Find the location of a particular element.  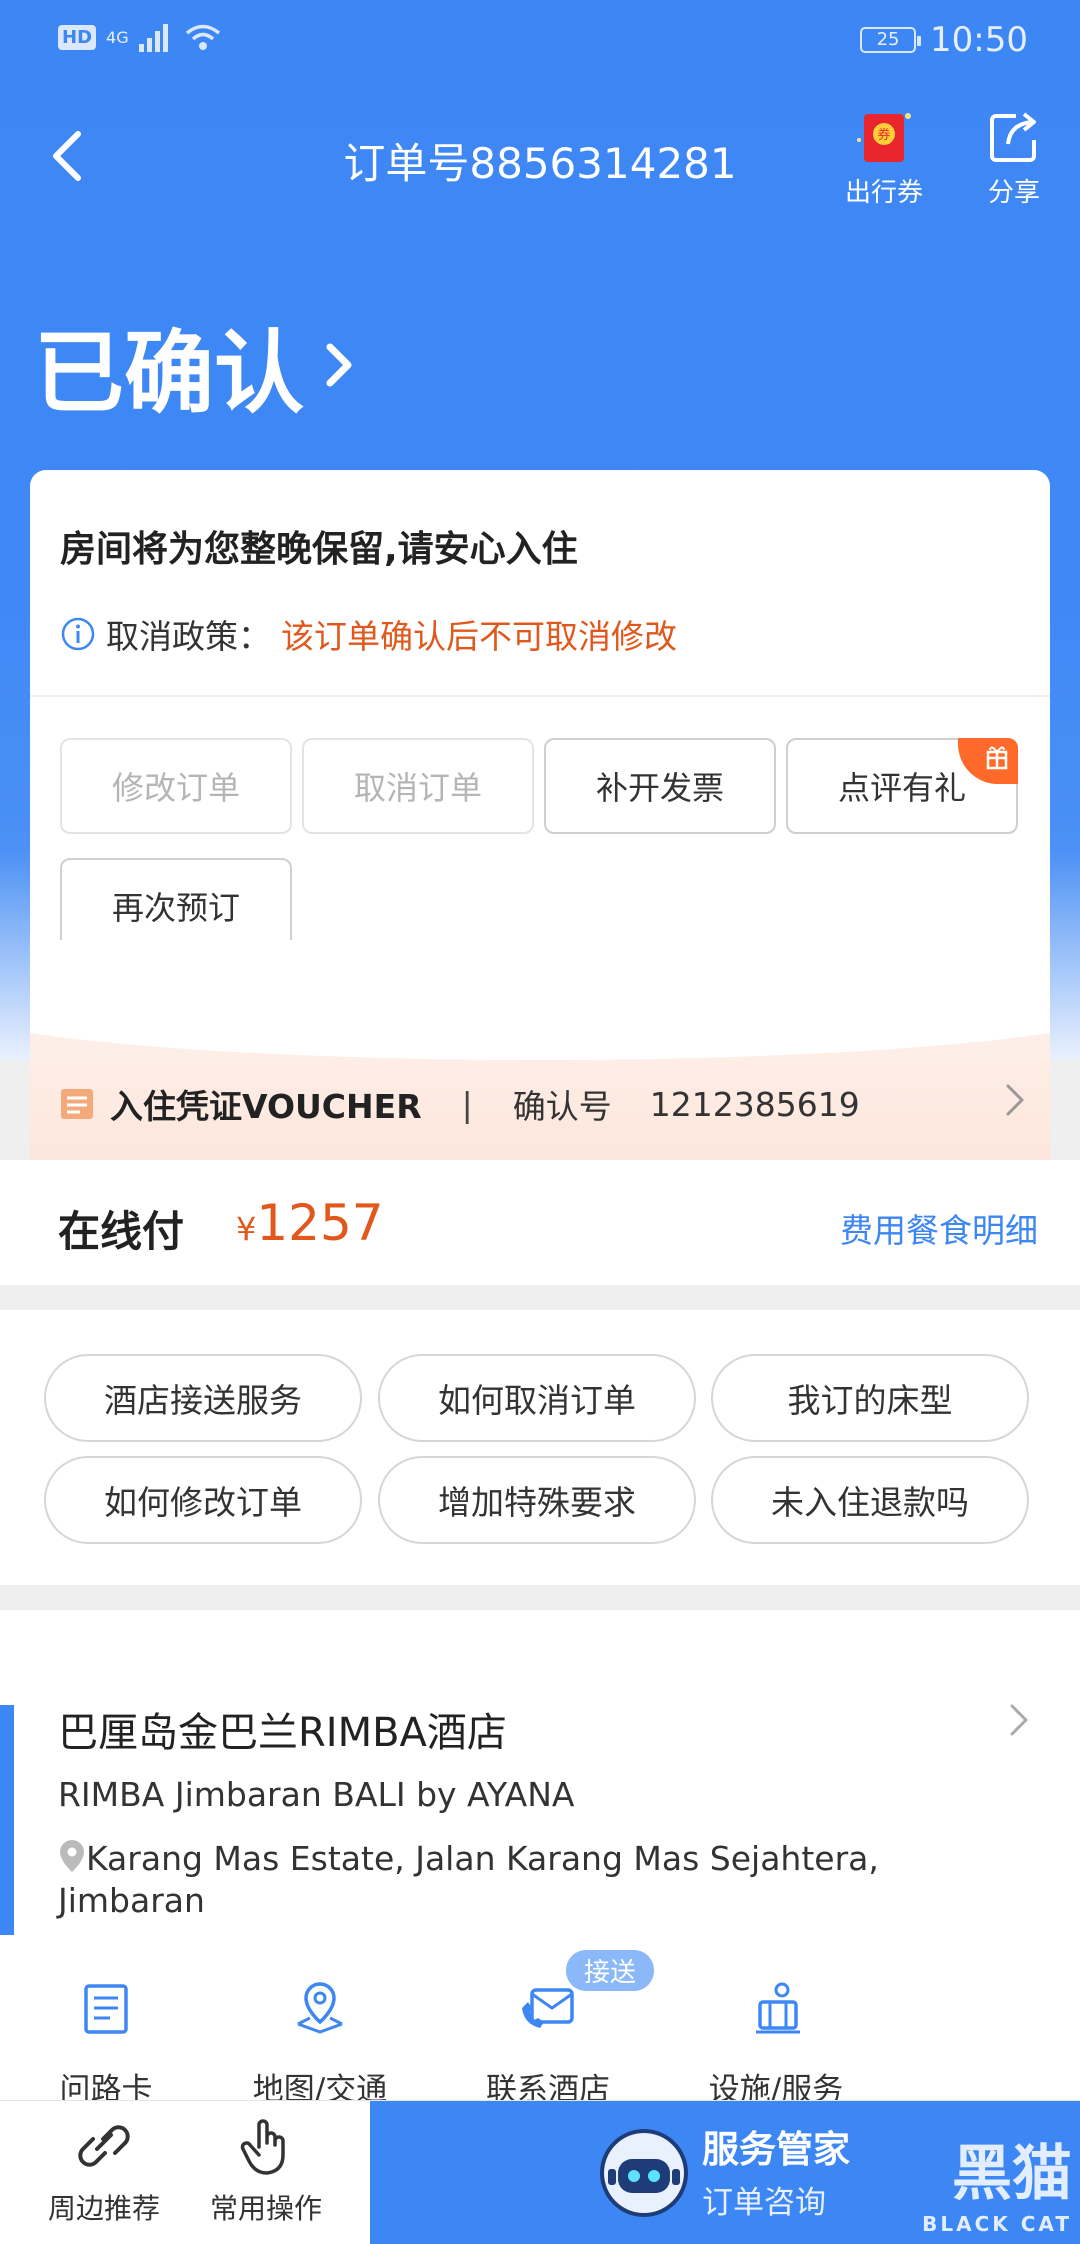

travel-coupon-label: 出行券 is located at coordinates (883, 193).